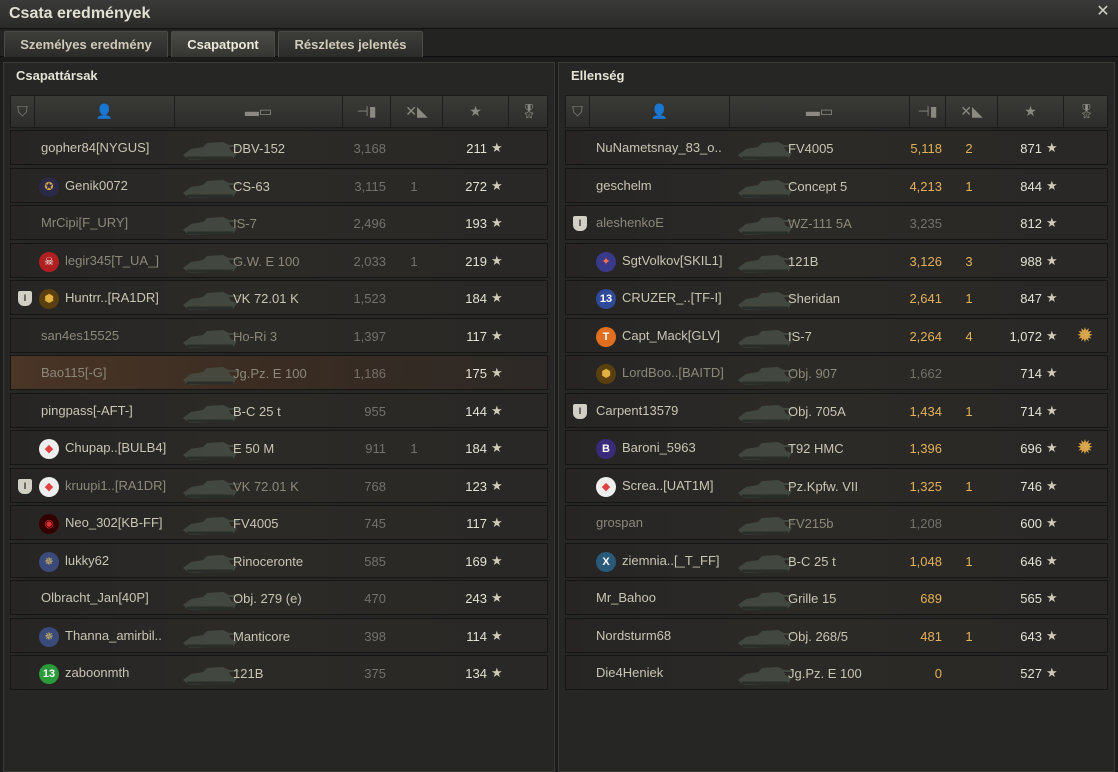 The width and height of the screenshot is (1118, 772). I want to click on player-row: I ⬢ Huntrr..[RA1DR] VK 72.01 K 1,523 184 ★, so click(279, 297).